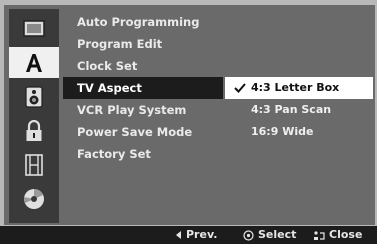 This screenshot has width=377, height=244. Describe the element at coordinates (282, 131) in the screenshot. I see `option-label: 16:9 Wide` at that location.